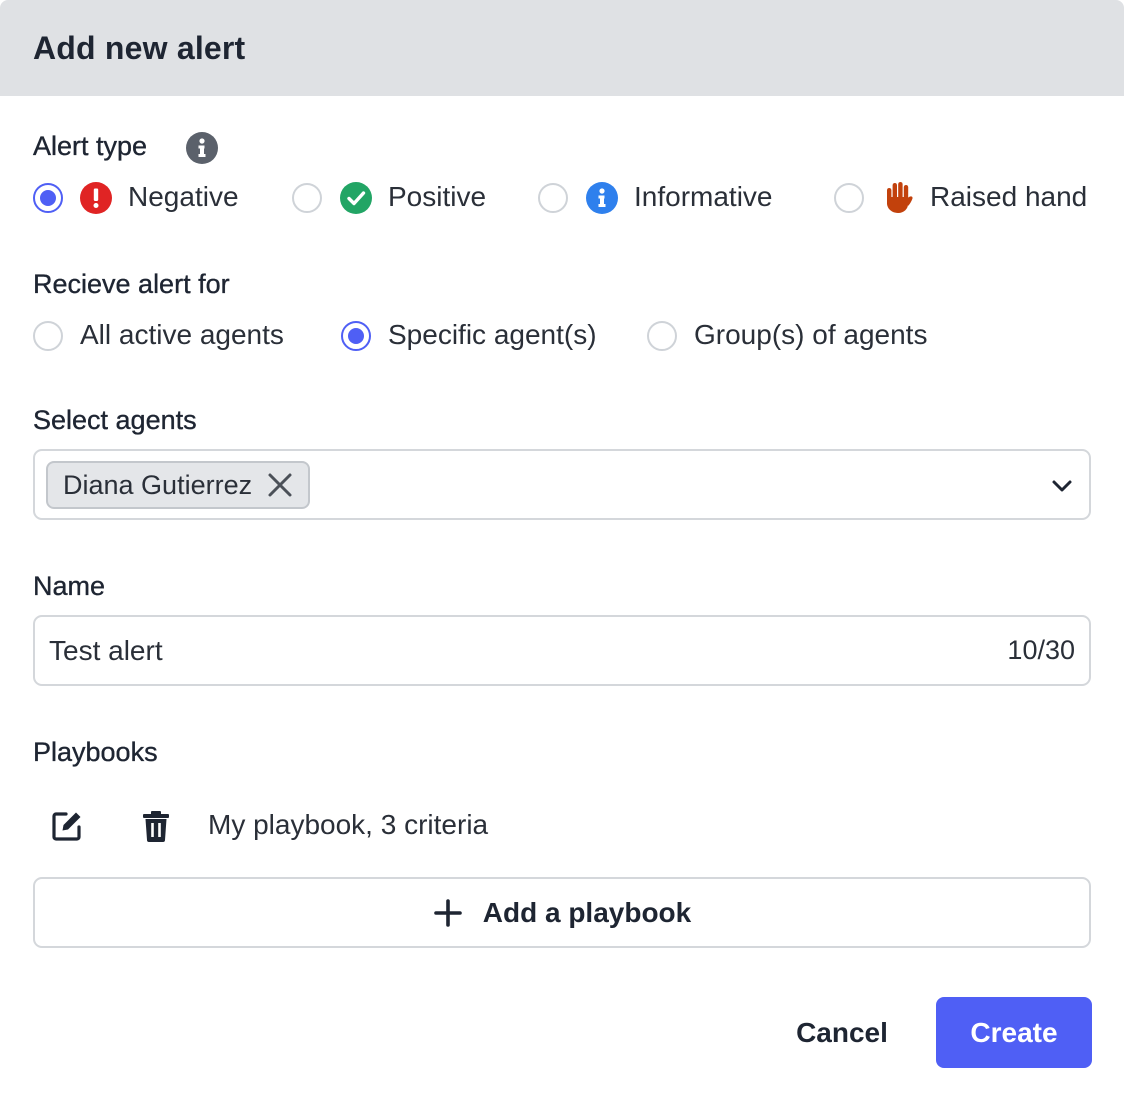  Describe the element at coordinates (842, 1032) in the screenshot. I see `cancel-button: Cancel` at that location.